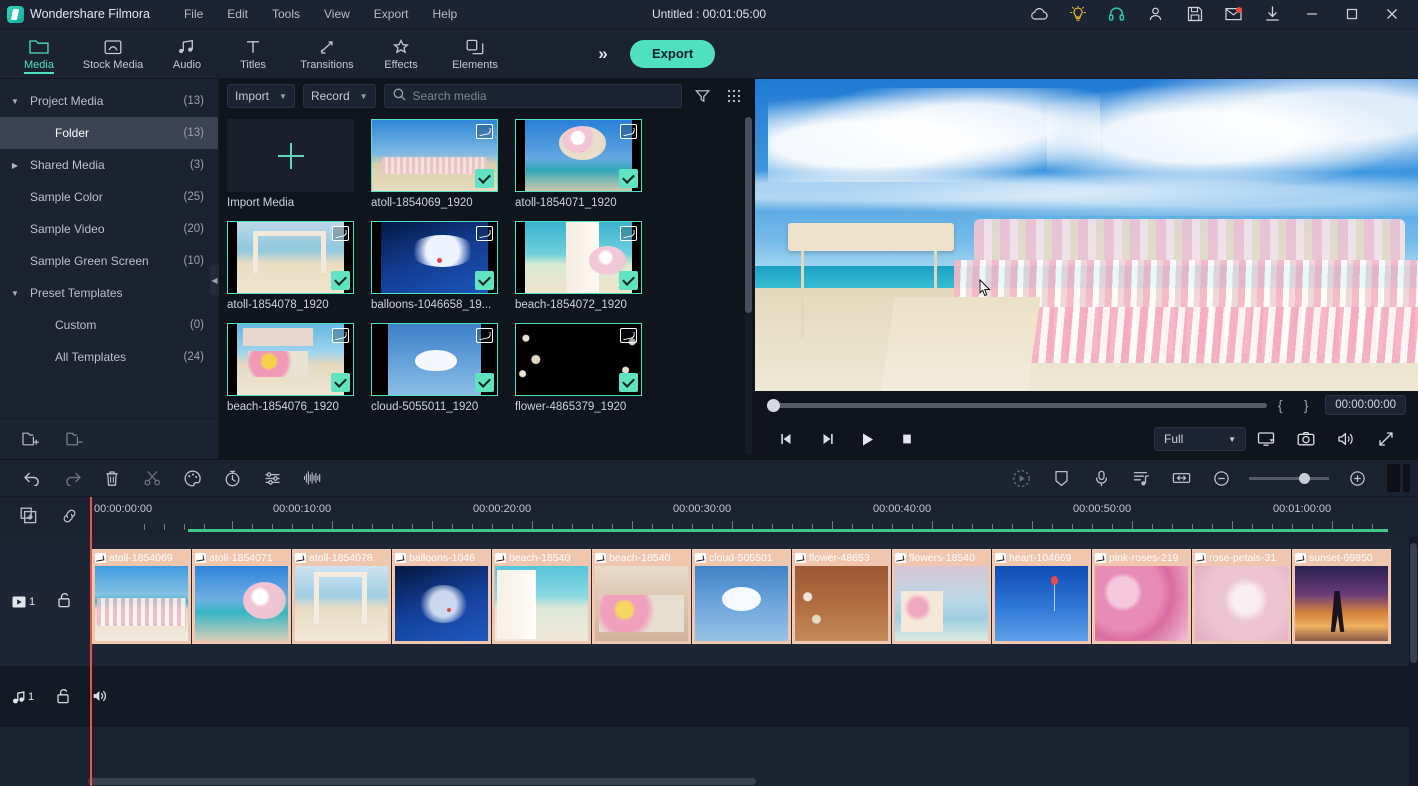 The height and width of the screenshot is (786, 1418). Describe the element at coordinates (1200, 439) in the screenshot. I see `preview-quality-select: Full ▼` at that location.